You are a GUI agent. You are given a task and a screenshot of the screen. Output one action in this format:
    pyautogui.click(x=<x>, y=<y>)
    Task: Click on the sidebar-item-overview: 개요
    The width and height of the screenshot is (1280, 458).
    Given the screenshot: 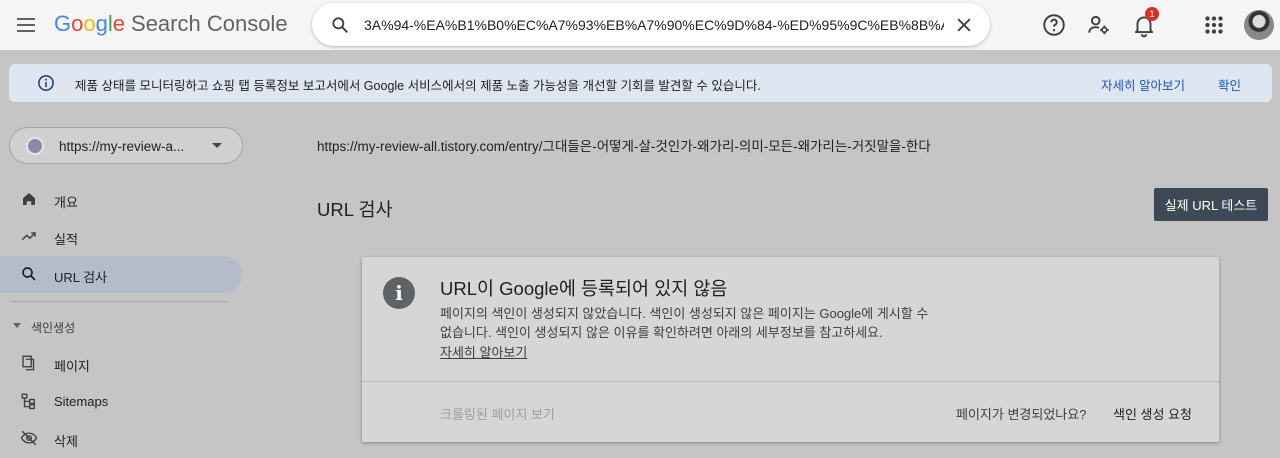 What is the action you would take?
    pyautogui.click(x=121, y=199)
    